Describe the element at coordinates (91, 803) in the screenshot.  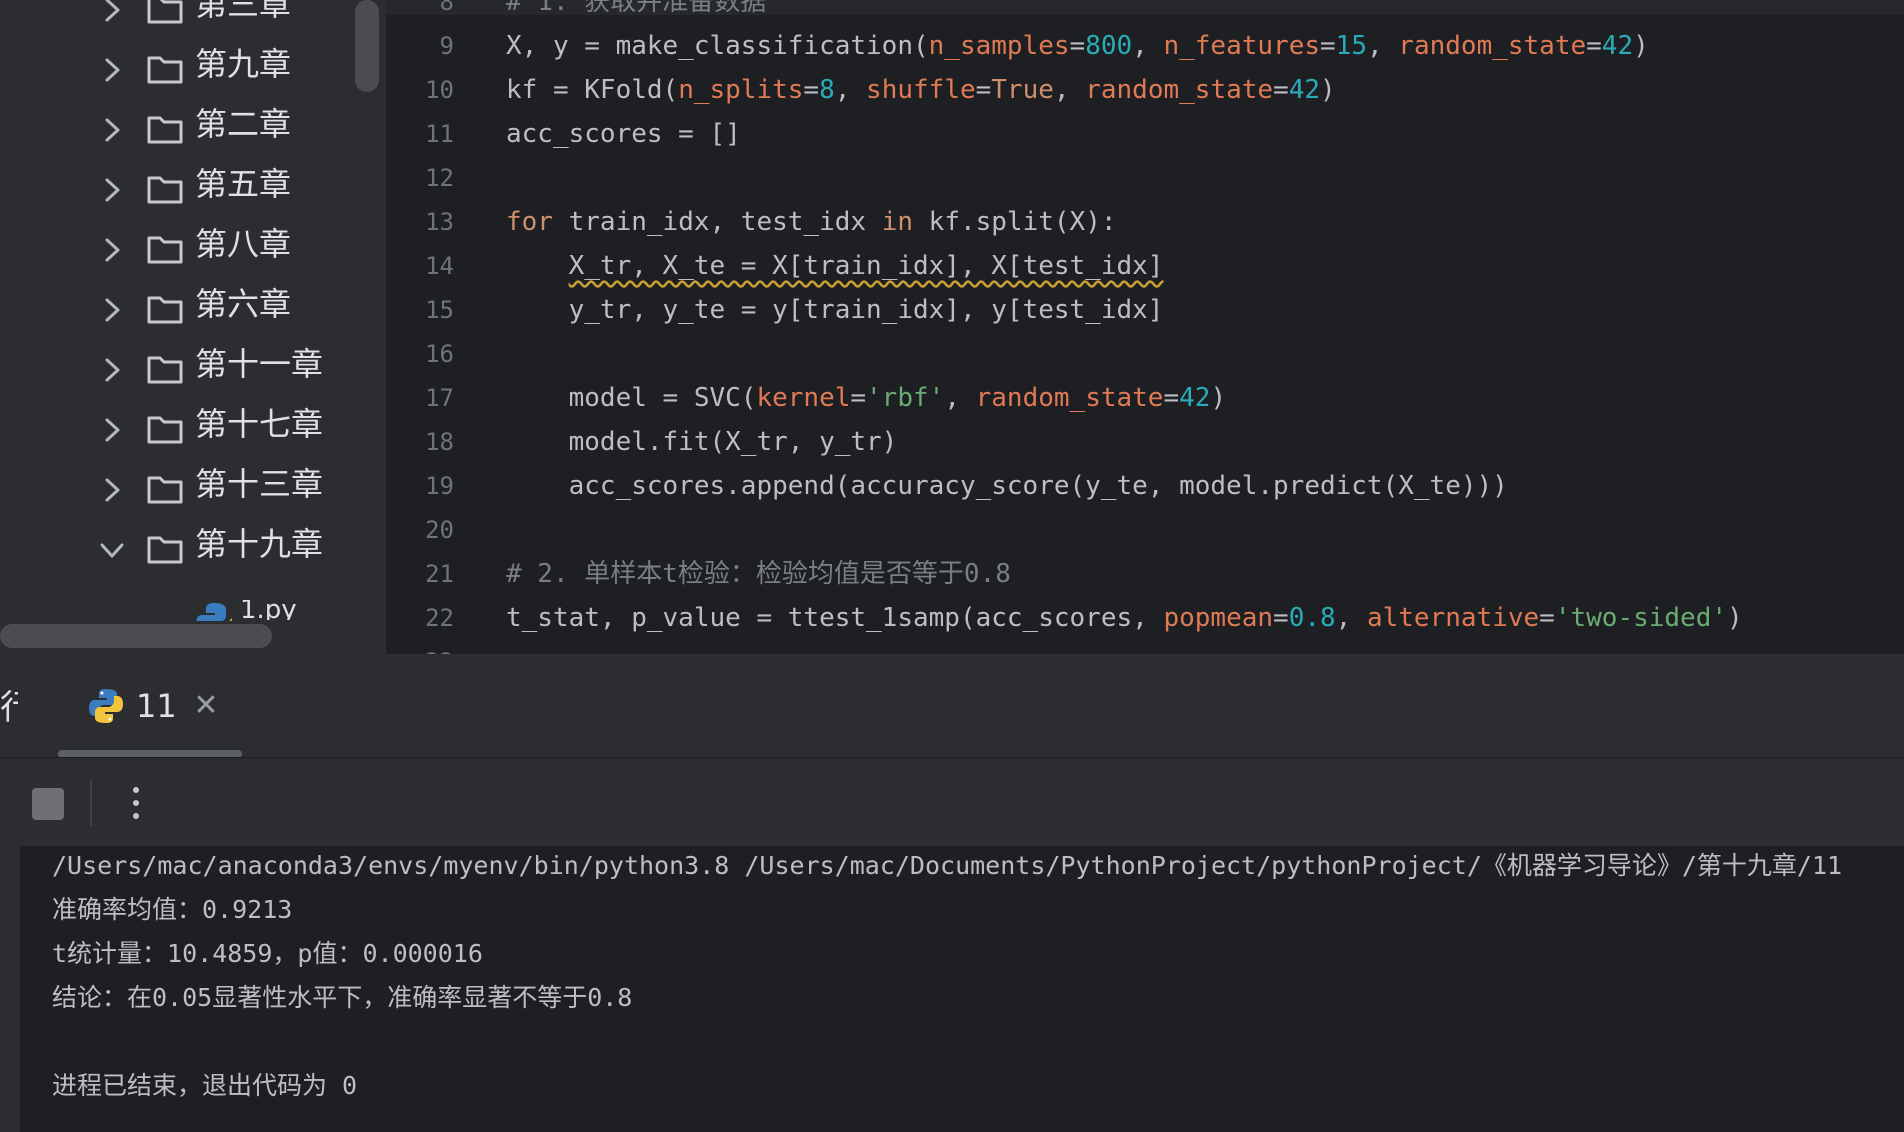
I see `toolbar-divider` at that location.